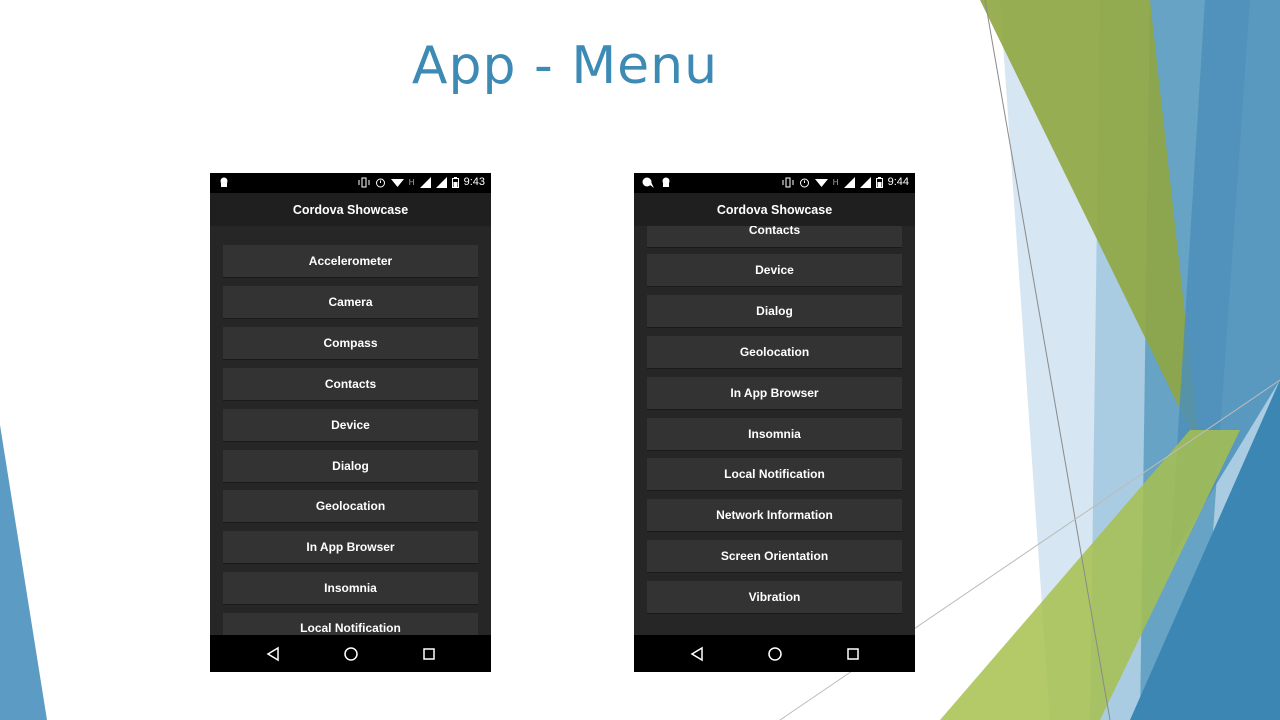  Describe the element at coordinates (565, 66) in the screenshot. I see `slide-title: App - Menu` at that location.